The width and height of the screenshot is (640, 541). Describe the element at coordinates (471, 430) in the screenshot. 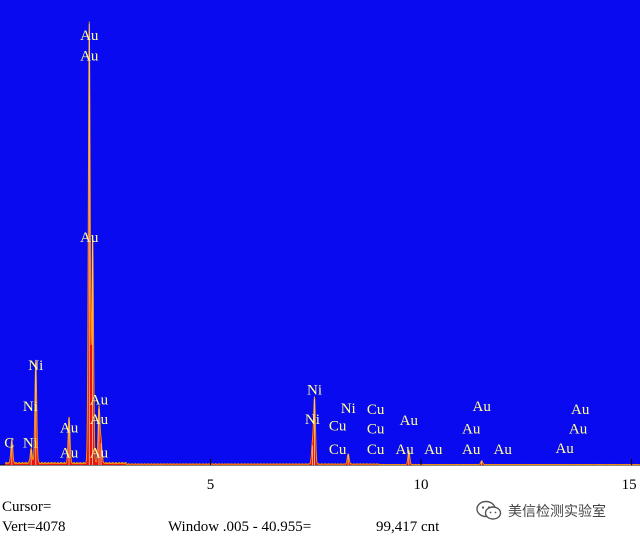

I see `peak-label-au-24: Au` at that location.